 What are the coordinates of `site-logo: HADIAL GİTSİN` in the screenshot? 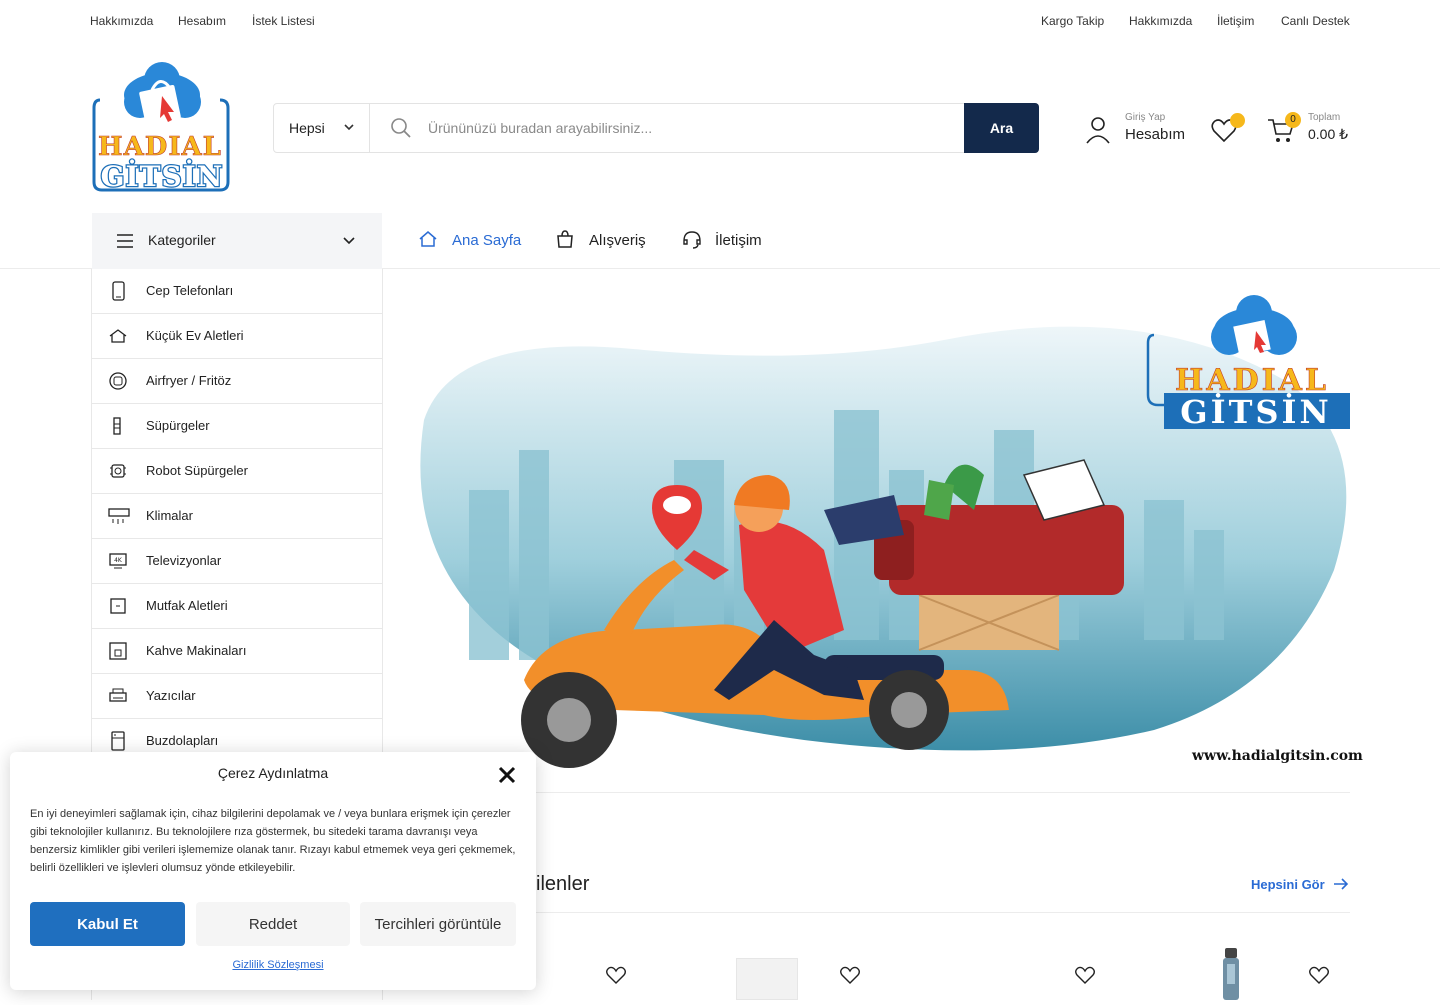 It's located at (162, 128).